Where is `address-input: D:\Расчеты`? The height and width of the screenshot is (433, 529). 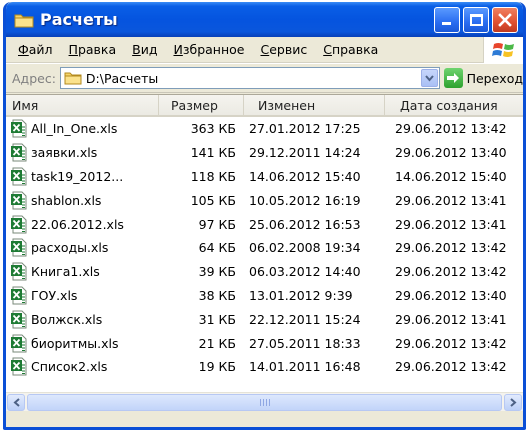 address-input: D:\Расчеты is located at coordinates (249, 78).